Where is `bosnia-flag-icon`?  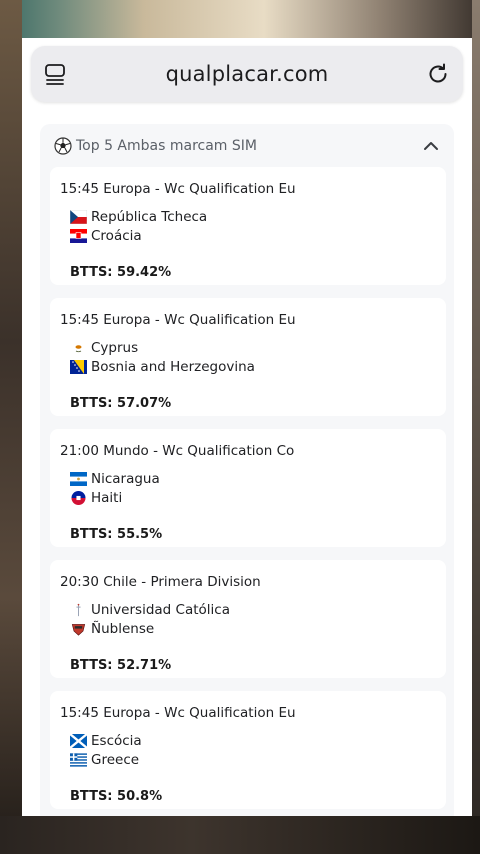 bosnia-flag-icon is located at coordinates (78, 367).